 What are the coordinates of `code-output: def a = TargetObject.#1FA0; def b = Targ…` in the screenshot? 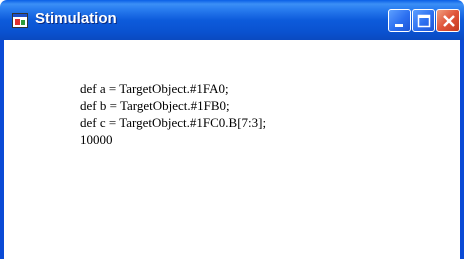 It's located at (173, 114).